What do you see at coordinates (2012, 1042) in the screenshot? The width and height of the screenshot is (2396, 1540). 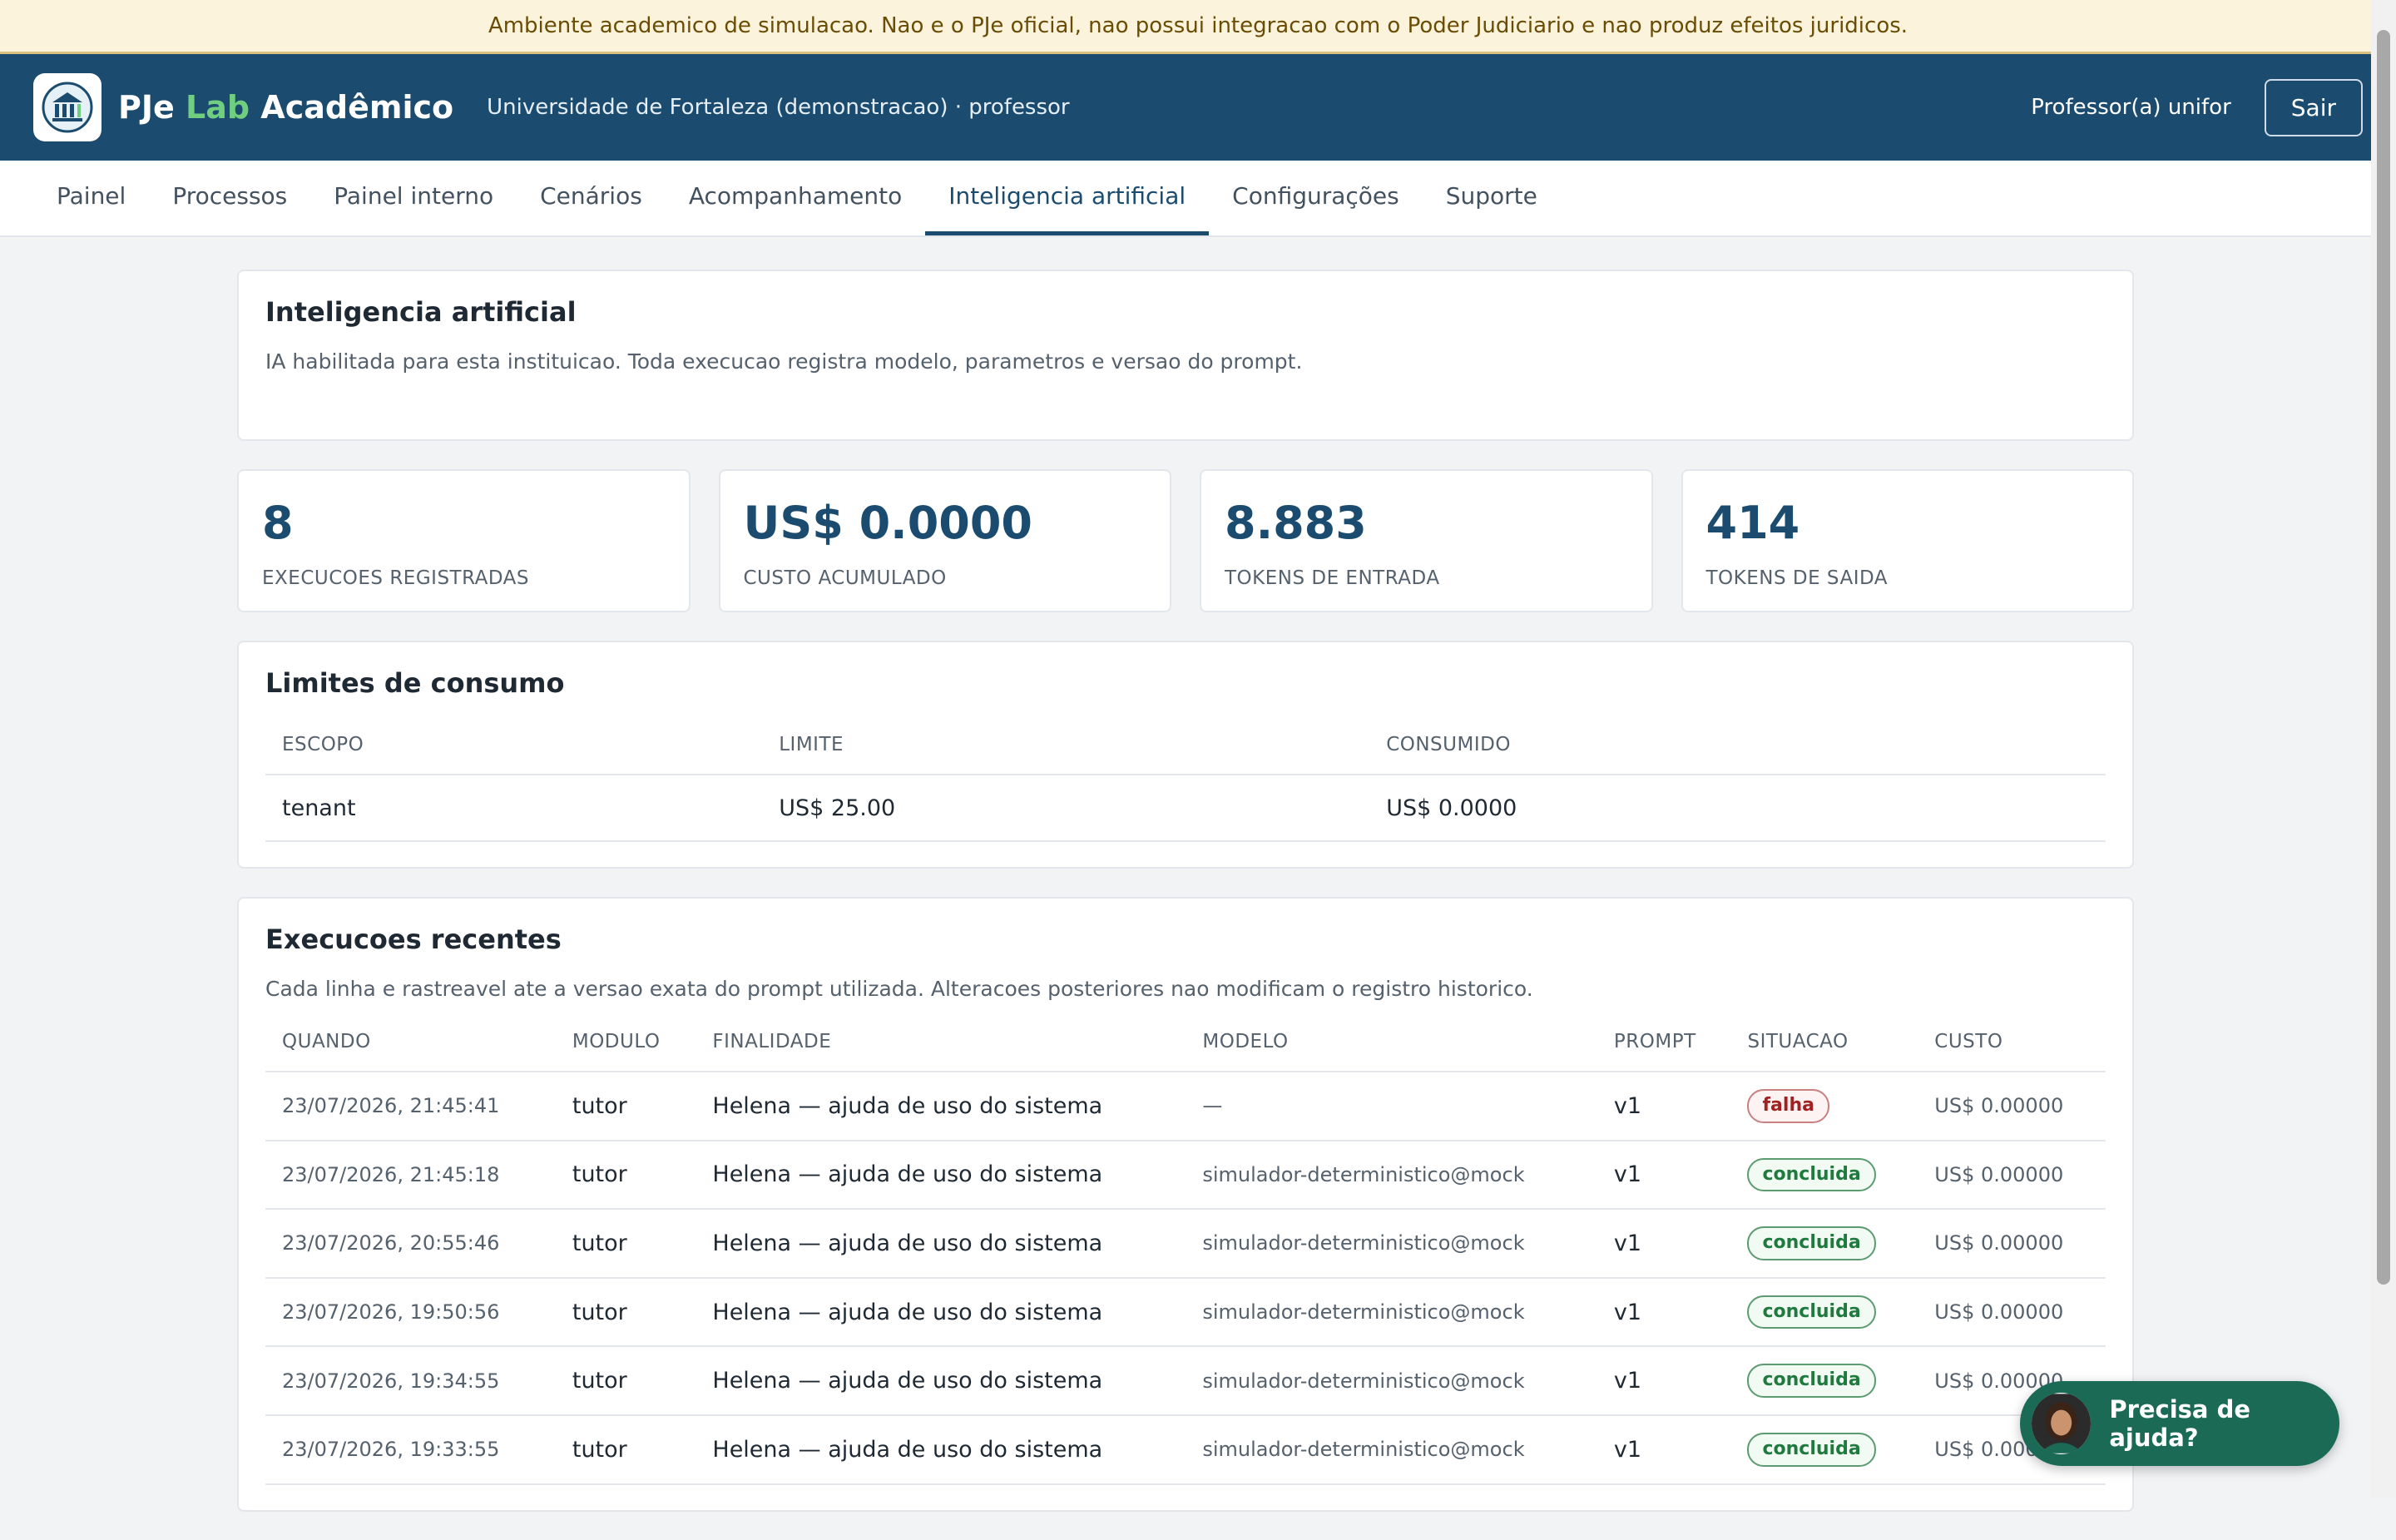 I see `column-header: CUSTO` at bounding box center [2012, 1042].